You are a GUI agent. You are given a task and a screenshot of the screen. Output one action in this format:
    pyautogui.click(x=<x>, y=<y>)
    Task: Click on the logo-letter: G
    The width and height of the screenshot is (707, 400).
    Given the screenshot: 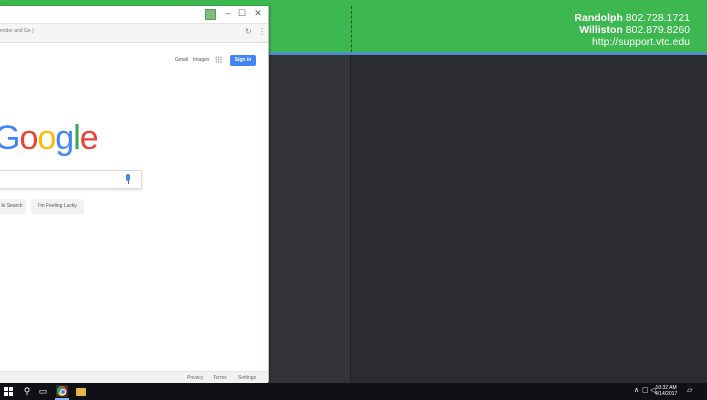 What is the action you would take?
    pyautogui.click(x=10, y=138)
    